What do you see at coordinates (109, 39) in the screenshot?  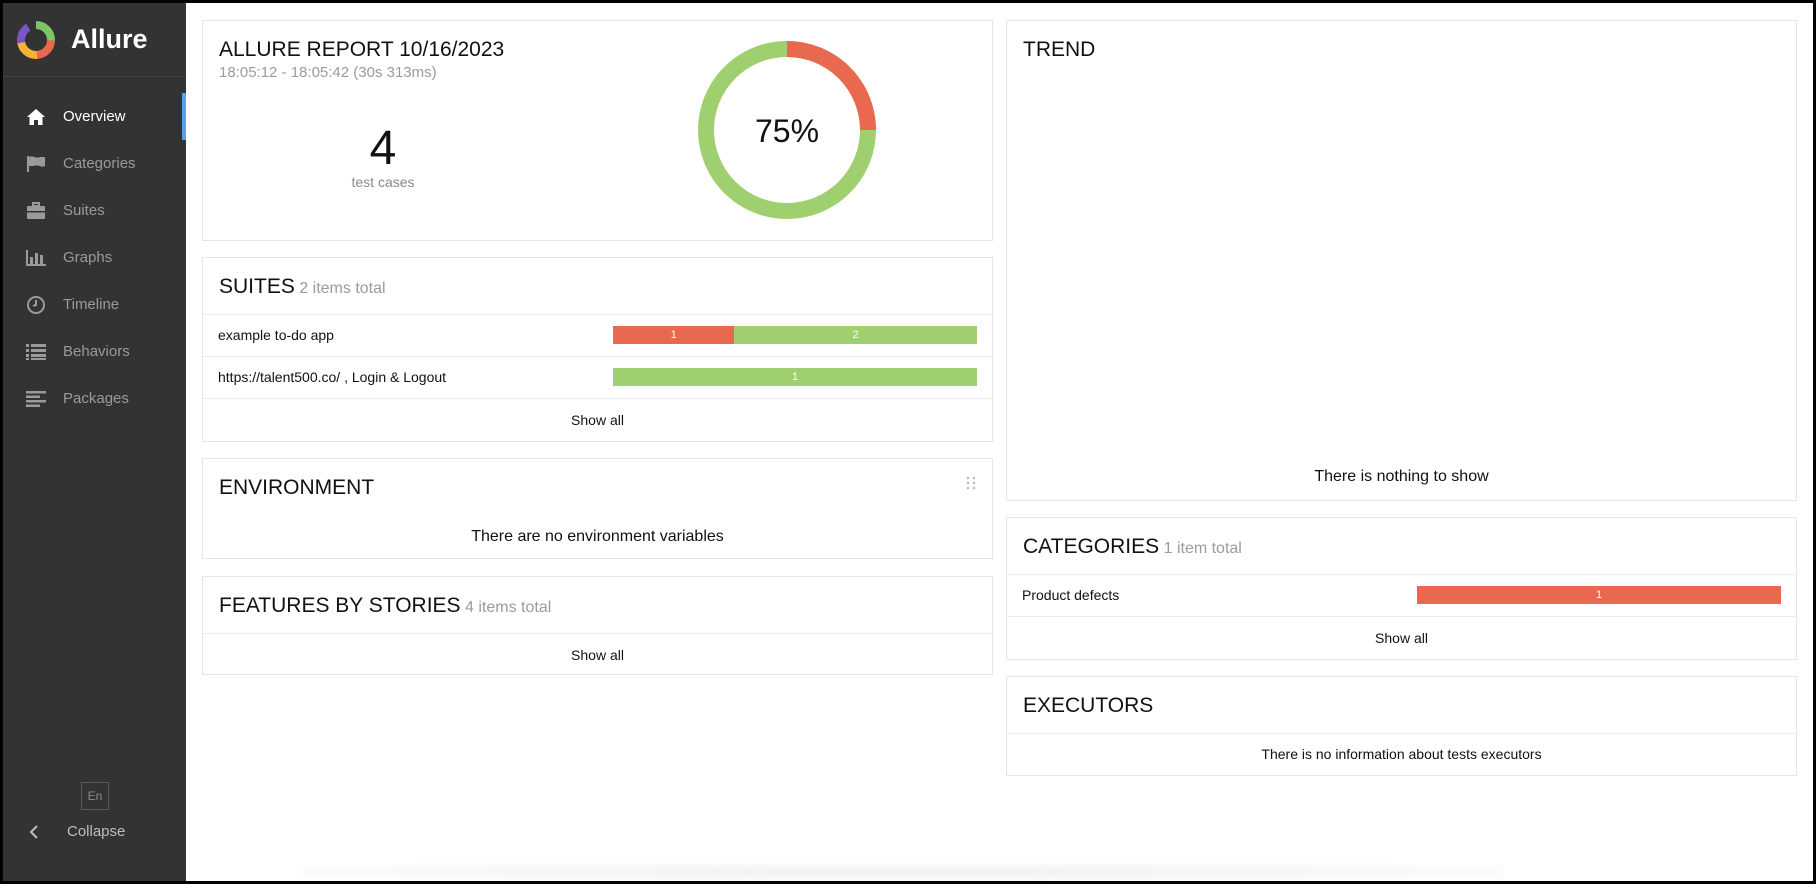 I see `brand-name: Allure` at bounding box center [109, 39].